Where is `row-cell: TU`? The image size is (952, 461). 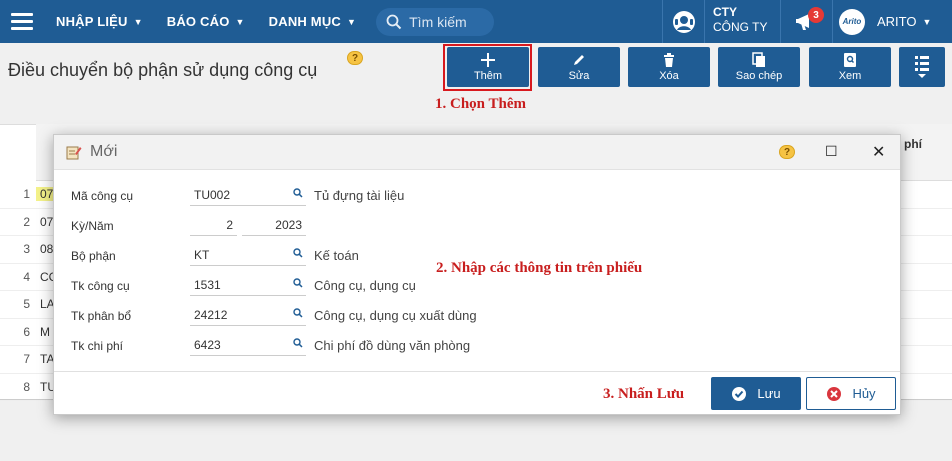 row-cell: TU is located at coordinates (45, 387).